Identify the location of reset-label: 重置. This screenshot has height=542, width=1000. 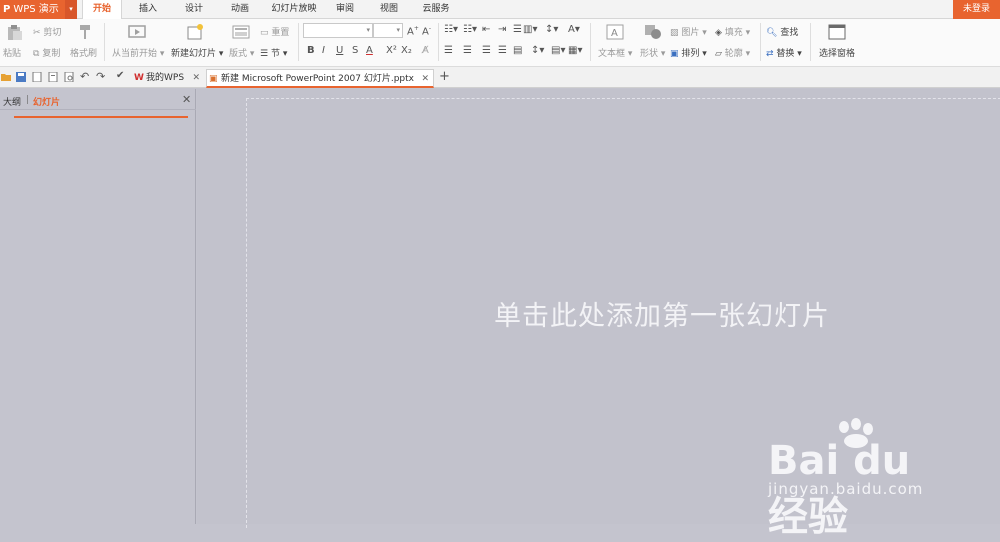
(280, 33).